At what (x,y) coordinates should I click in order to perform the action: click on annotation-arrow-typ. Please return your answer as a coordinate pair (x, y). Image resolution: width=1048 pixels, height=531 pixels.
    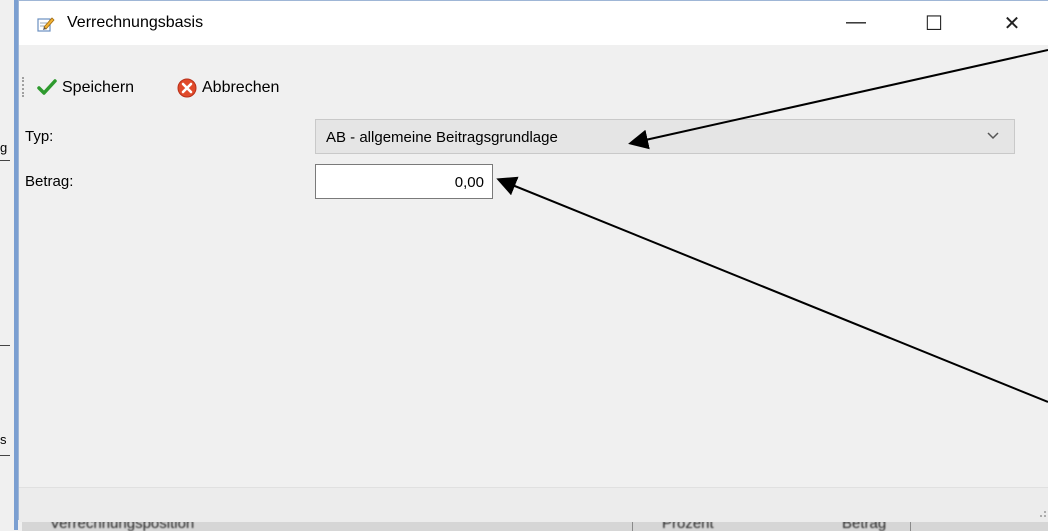
    Looking at the image, I should click on (838, 99).